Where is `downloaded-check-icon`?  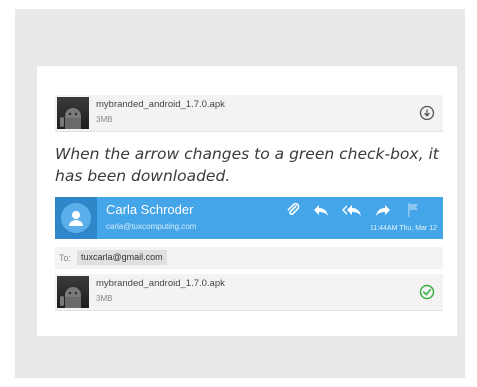 downloaded-check-icon is located at coordinates (427, 292).